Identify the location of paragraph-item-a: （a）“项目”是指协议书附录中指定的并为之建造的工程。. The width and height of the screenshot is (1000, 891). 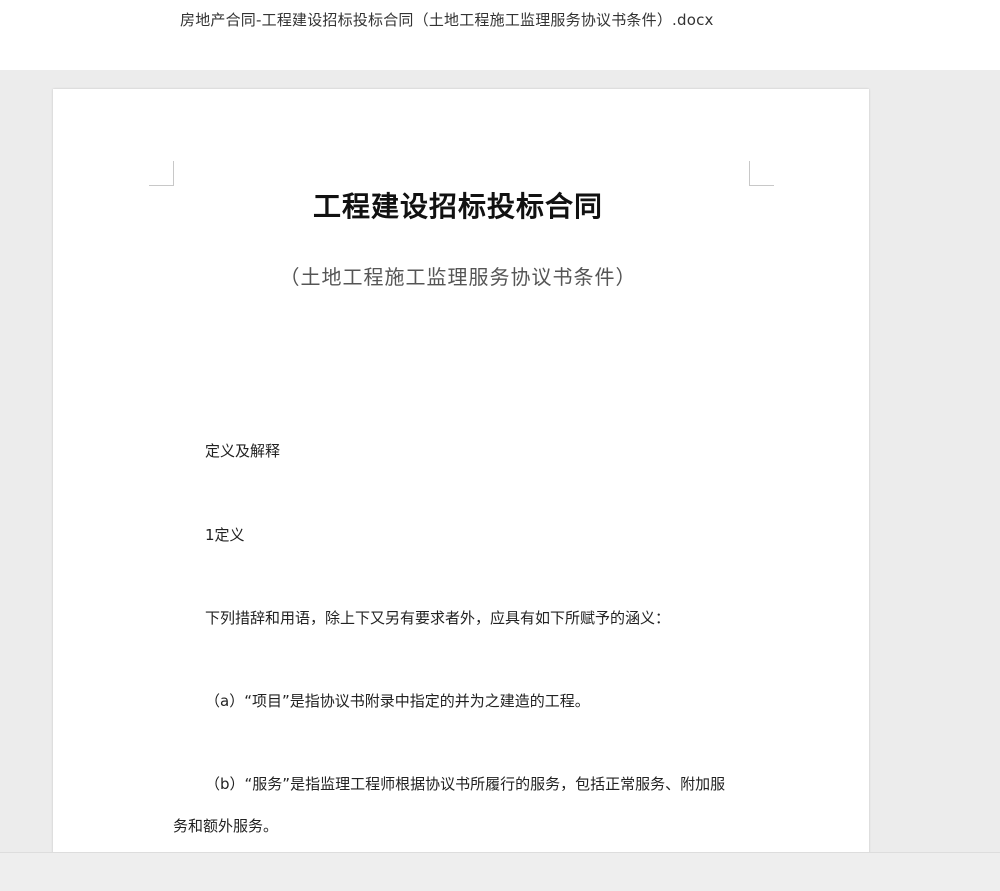
(397, 701).